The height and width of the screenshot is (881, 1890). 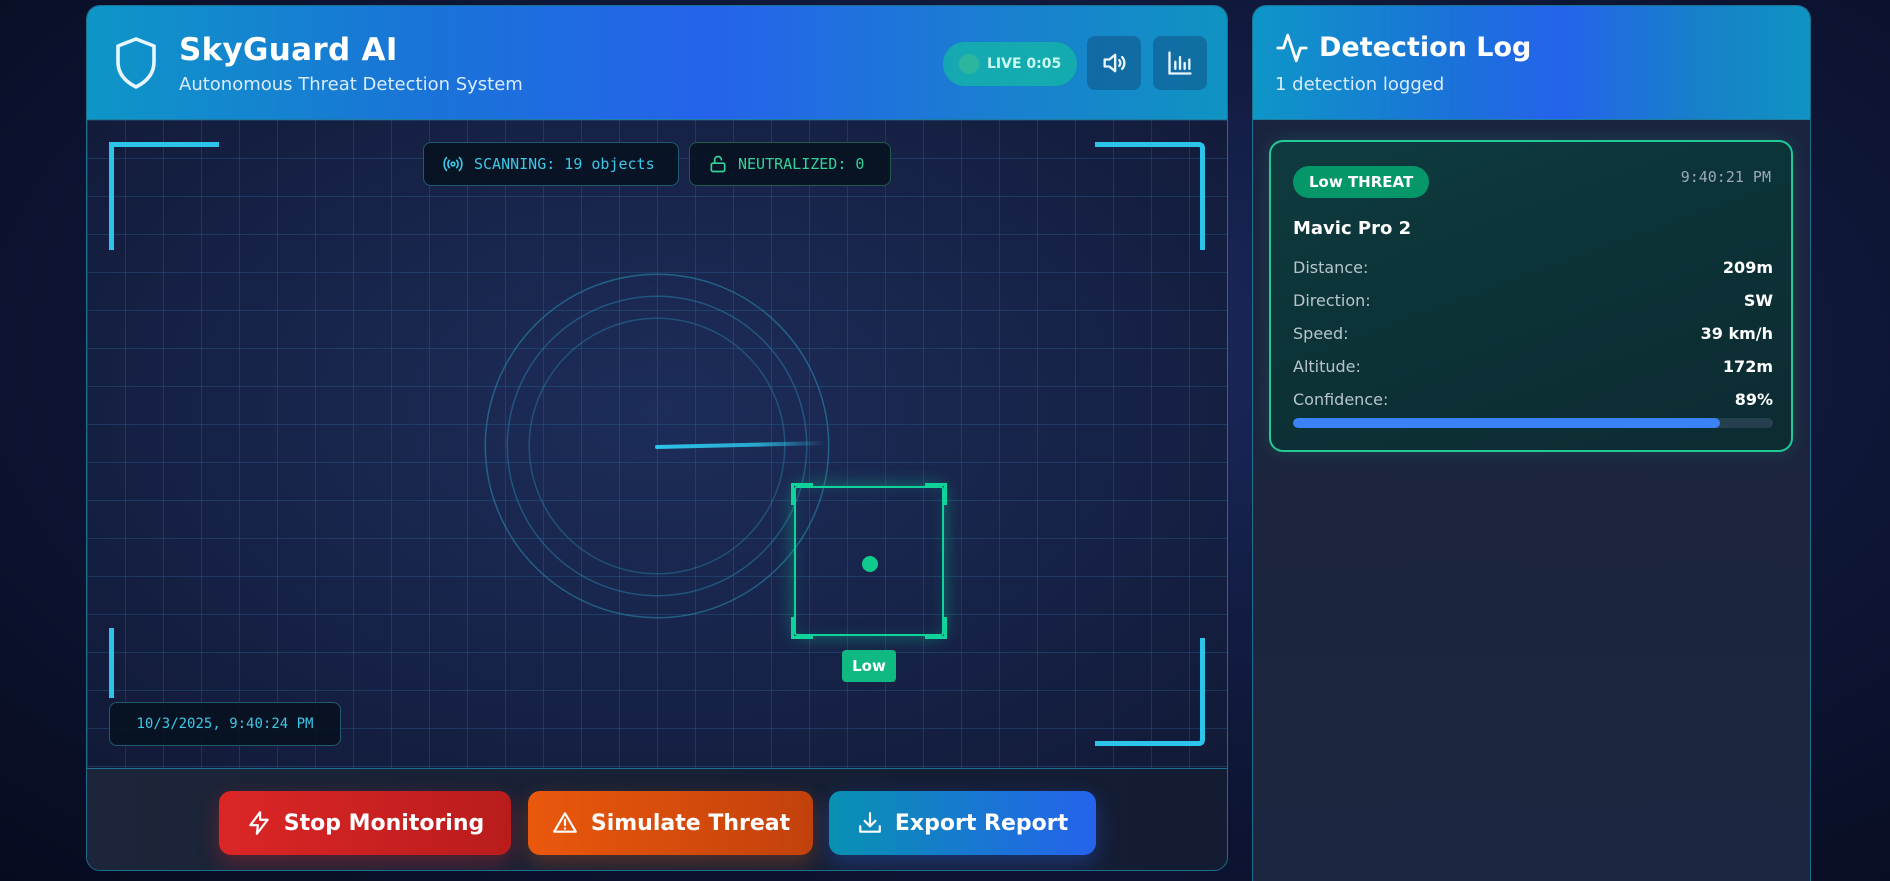 I want to click on radar-display, so click(x=657, y=446).